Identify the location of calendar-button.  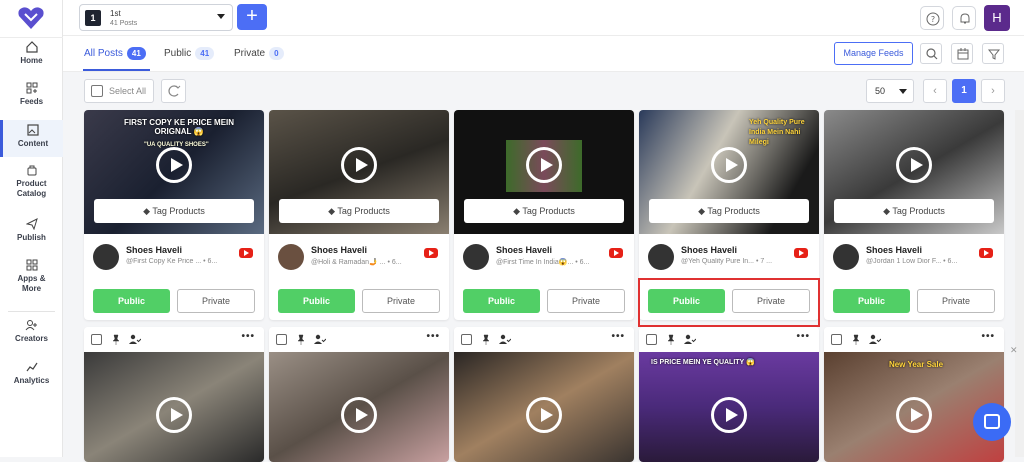
(962, 53).